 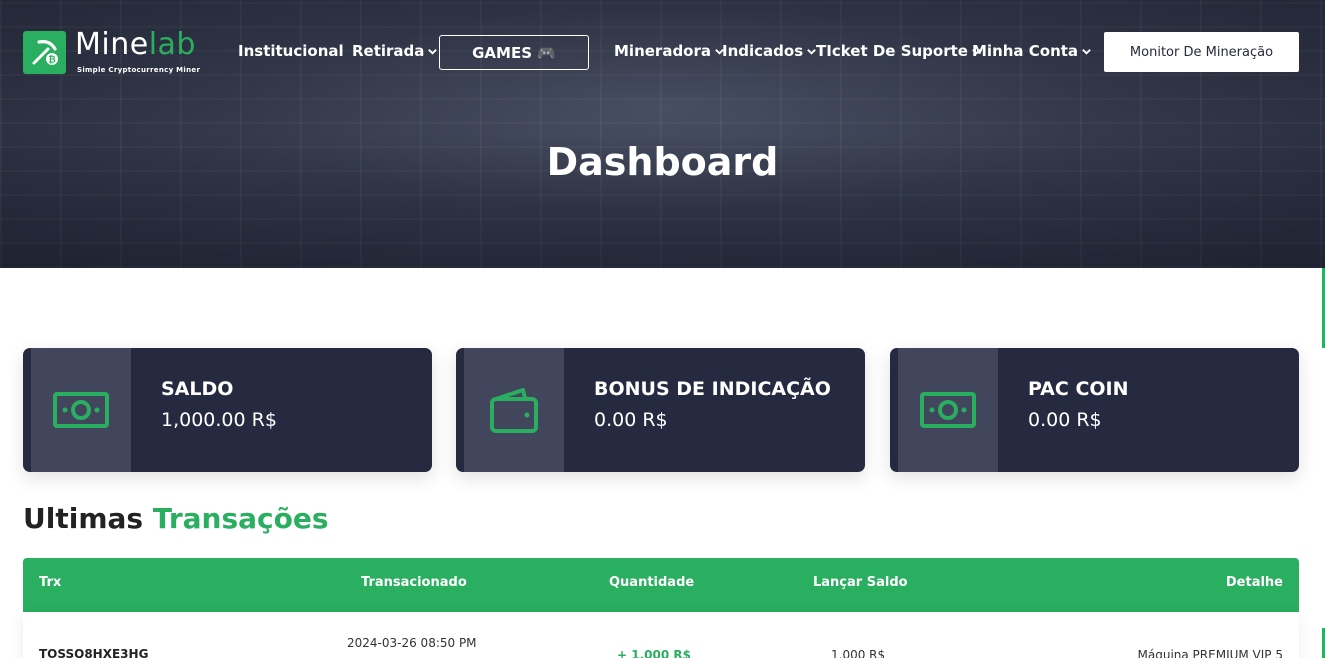 What do you see at coordinates (1032, 51) in the screenshot?
I see `nav-item-minha-conta: Minha Conta` at bounding box center [1032, 51].